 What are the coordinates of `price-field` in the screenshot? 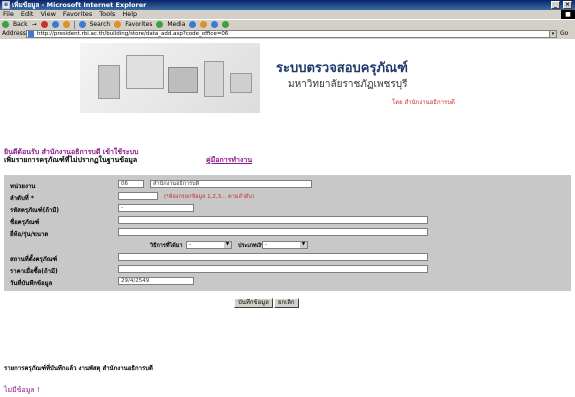 It's located at (273, 269).